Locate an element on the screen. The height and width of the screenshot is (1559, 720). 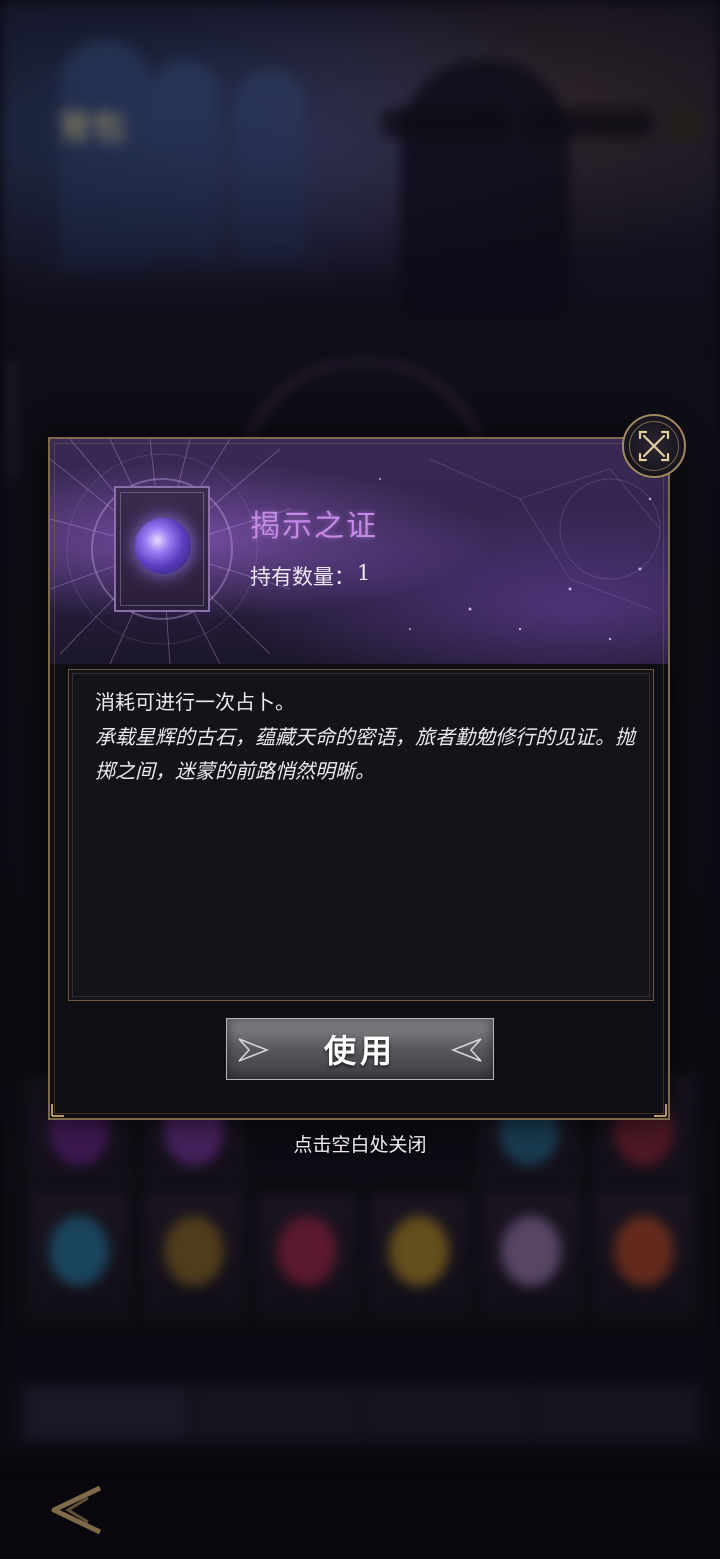
quantity-label: 持有数量： is located at coordinates (302, 577).